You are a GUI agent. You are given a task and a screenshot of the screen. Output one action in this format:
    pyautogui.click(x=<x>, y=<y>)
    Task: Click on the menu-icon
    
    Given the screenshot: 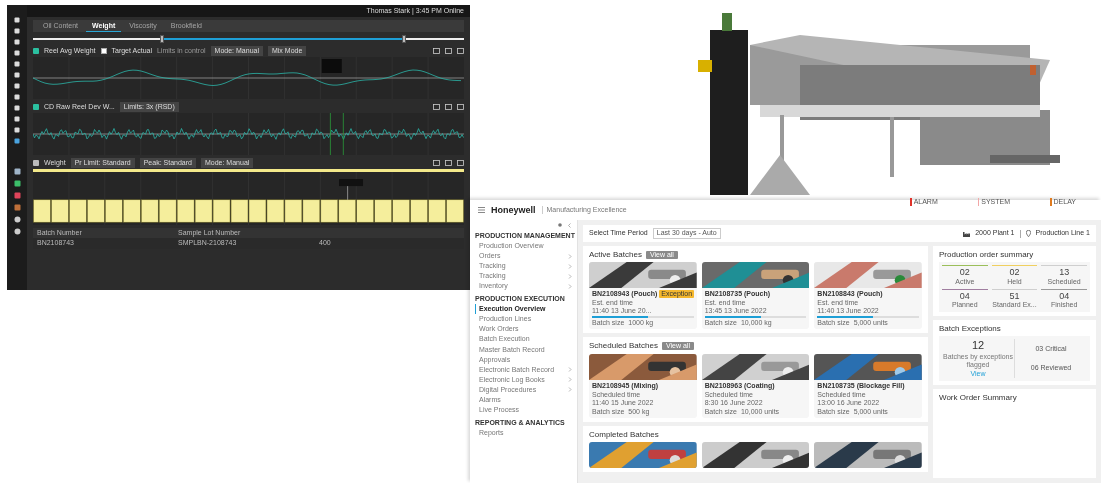 What is the action you would take?
    pyautogui.click(x=481, y=210)
    